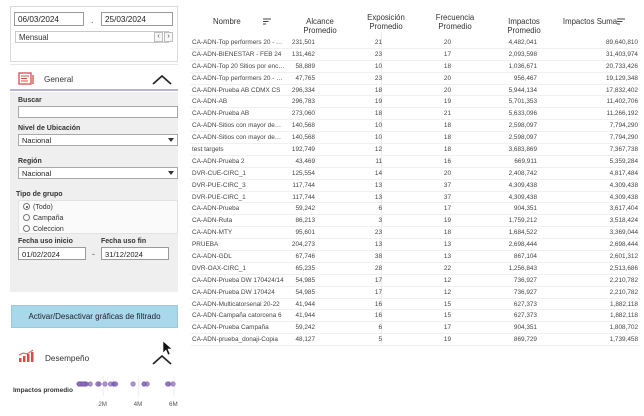 Image resolution: width=644 pixels, height=416 pixels. Describe the element at coordinates (623, 268) in the screenshot. I see `cell-value: 2,513,686` at that location.